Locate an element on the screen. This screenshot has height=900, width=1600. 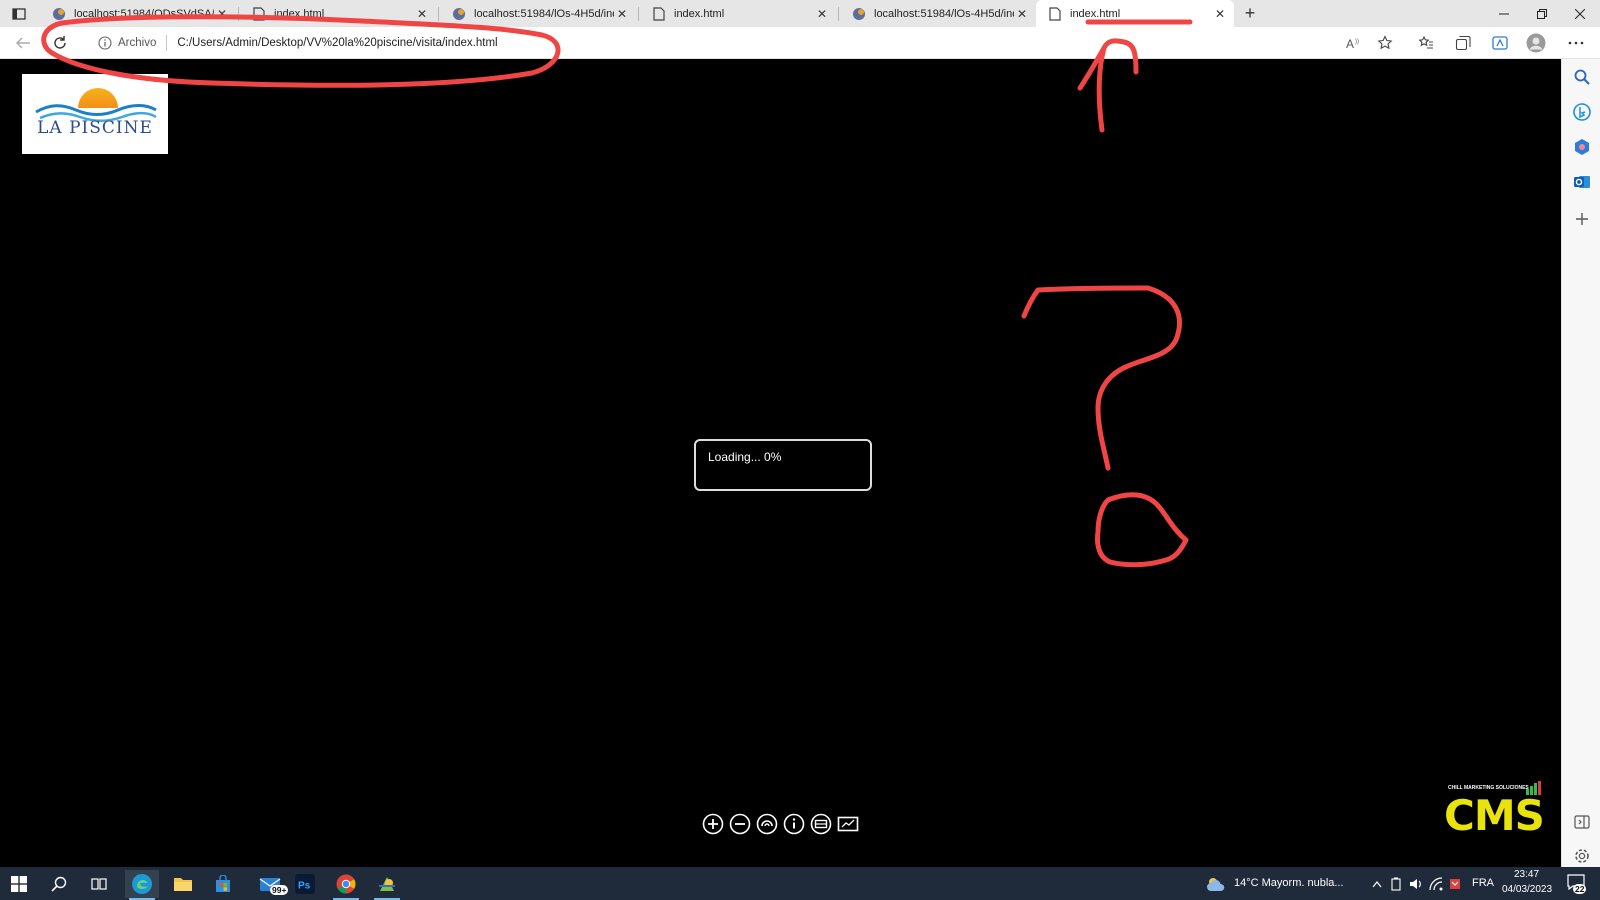
sidebar-shopping-button is located at coordinates (1582, 147).